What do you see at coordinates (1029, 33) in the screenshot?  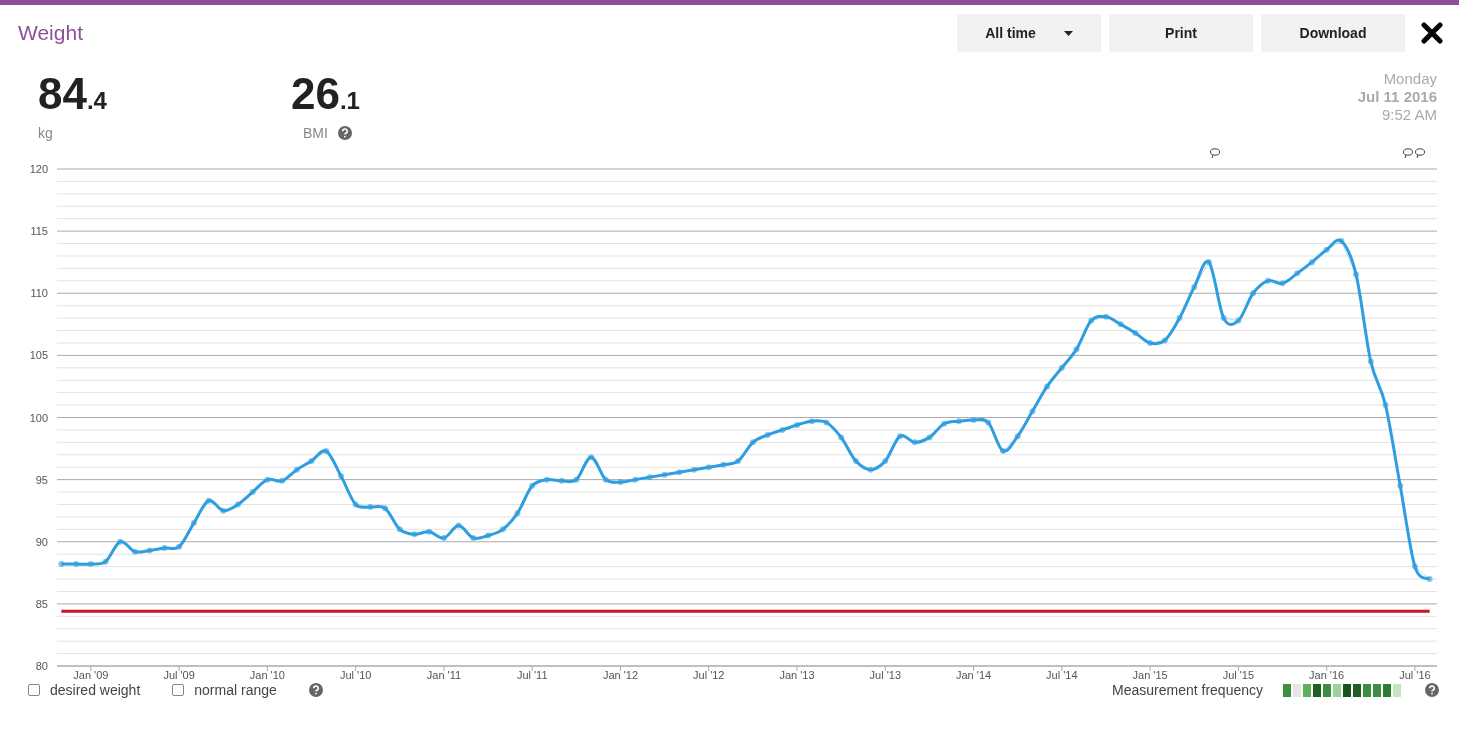 I see `range-dropdown: All time` at bounding box center [1029, 33].